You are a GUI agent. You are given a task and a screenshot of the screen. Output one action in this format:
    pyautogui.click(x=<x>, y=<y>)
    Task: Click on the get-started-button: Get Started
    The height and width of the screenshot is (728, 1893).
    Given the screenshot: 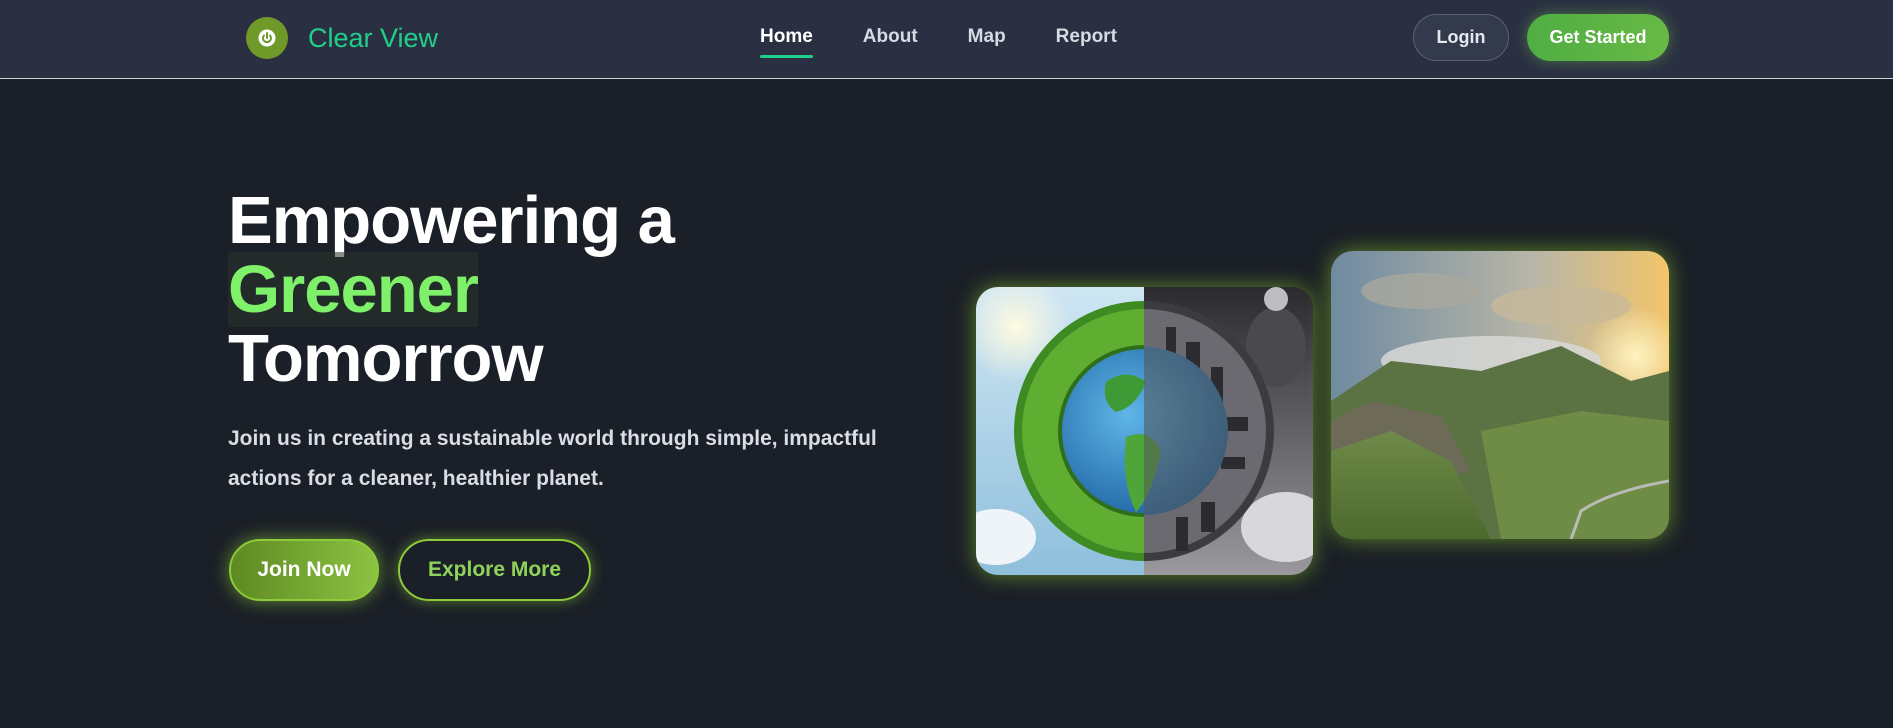 What is the action you would take?
    pyautogui.click(x=1598, y=37)
    